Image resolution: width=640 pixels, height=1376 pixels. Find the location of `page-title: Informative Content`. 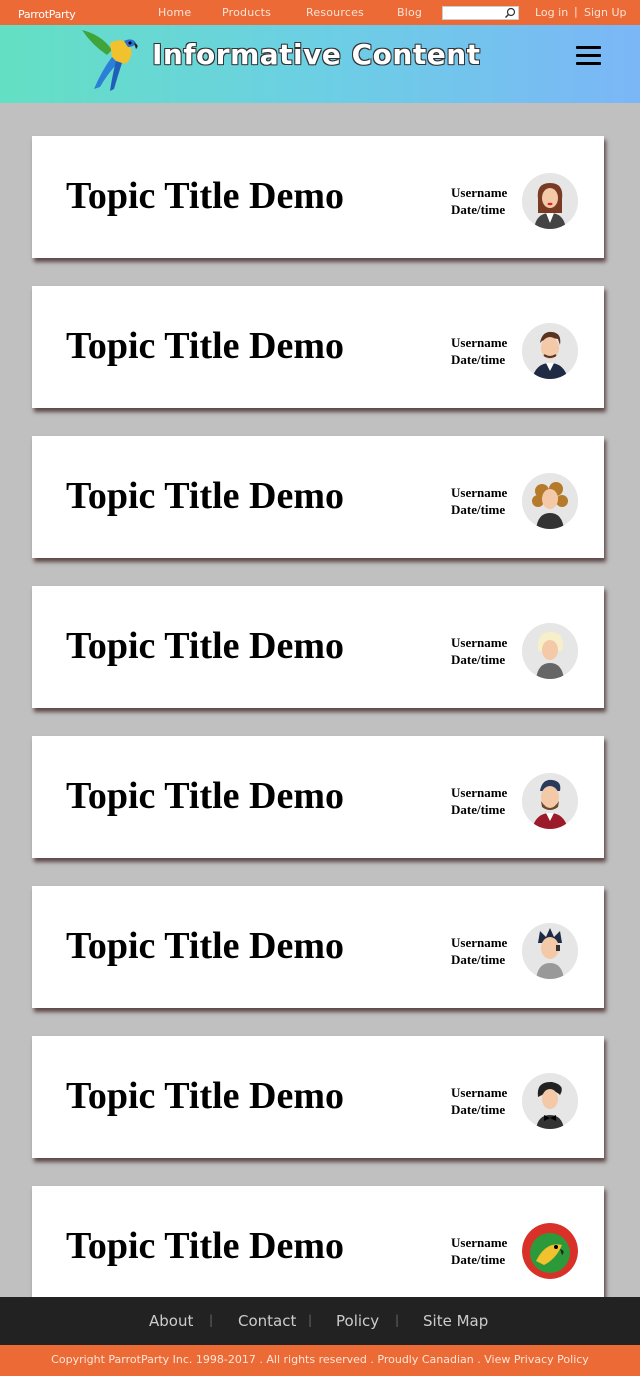

page-title: Informative Content is located at coordinates (316, 54).